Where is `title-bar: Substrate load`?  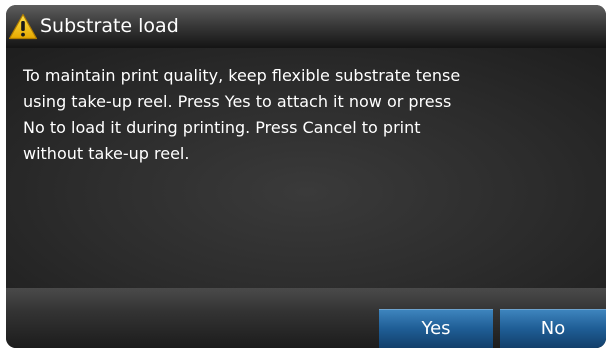 title-bar: Substrate load is located at coordinates (306, 26).